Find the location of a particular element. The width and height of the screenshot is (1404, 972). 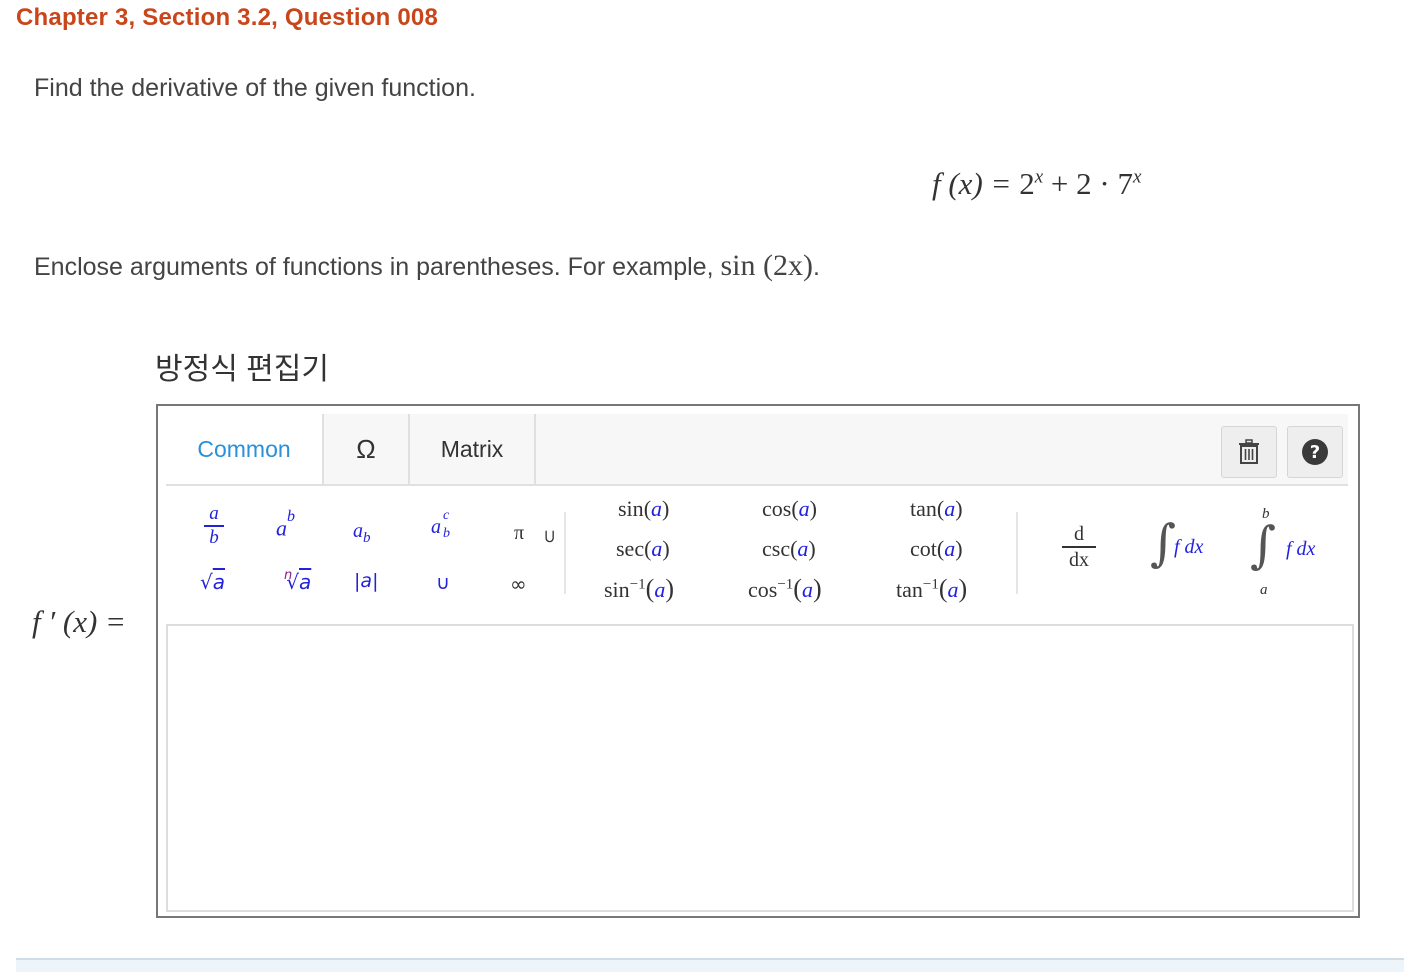

integral-sign-icon: ∫ is located at coordinates (1163, 543).